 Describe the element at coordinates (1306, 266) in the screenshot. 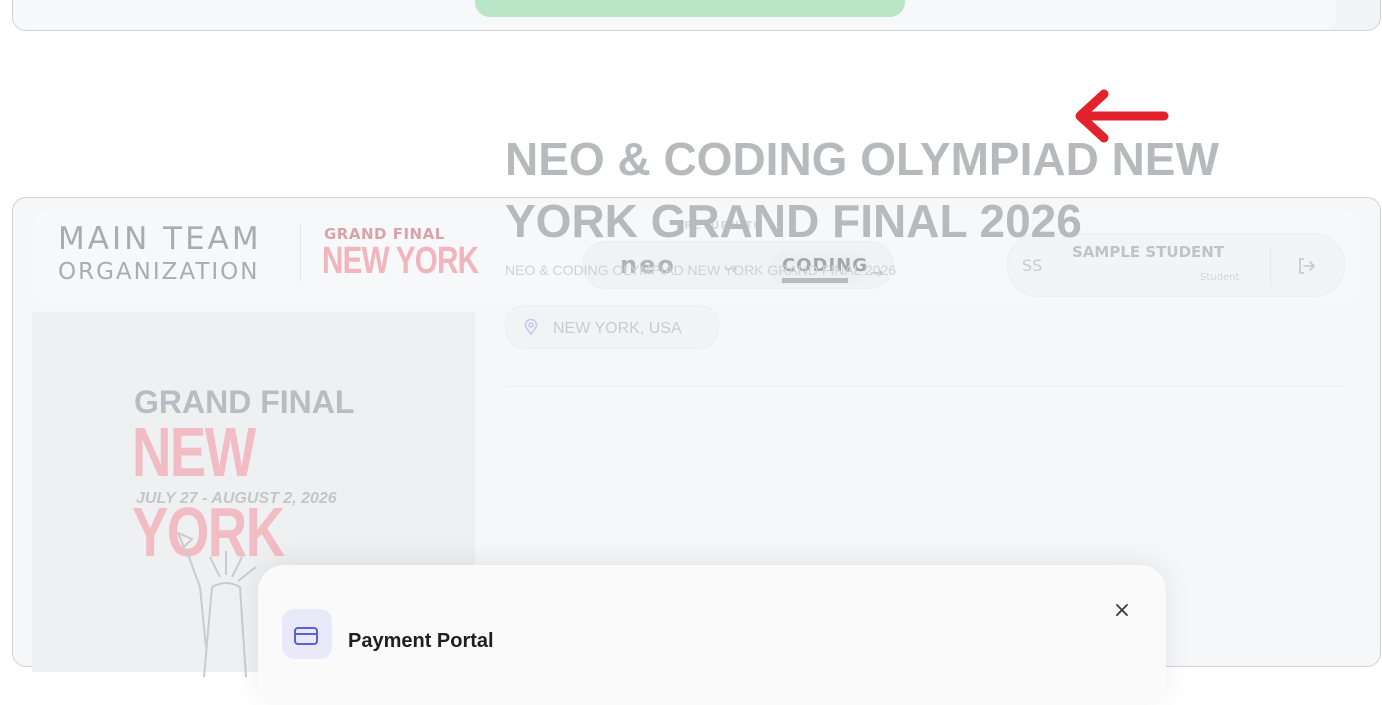

I see `logout-icon` at that location.